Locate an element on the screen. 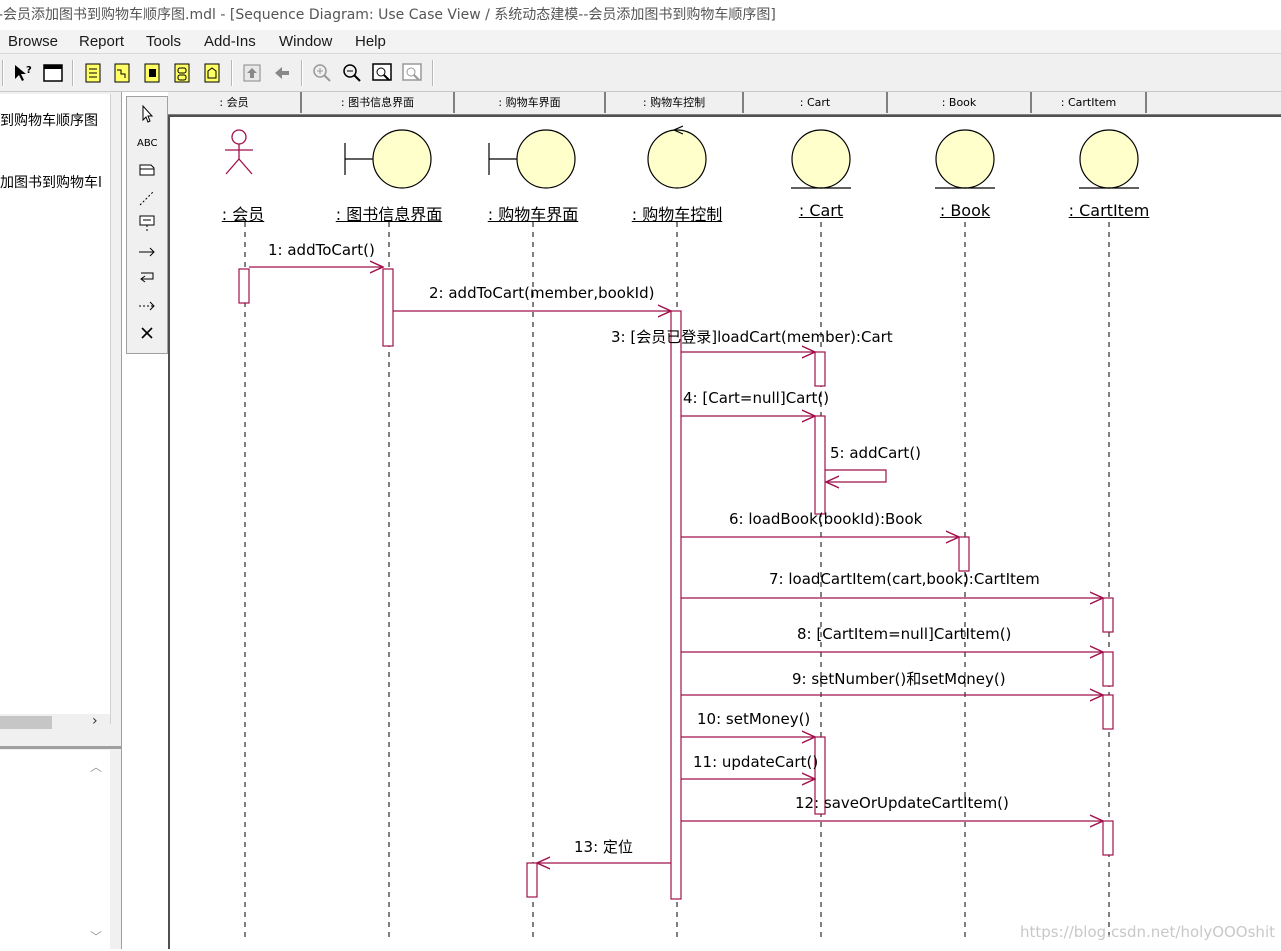 The width and height of the screenshot is (1281, 951). tree-item-sequence-diagram-2: 加图书到购物车l is located at coordinates (51, 182).